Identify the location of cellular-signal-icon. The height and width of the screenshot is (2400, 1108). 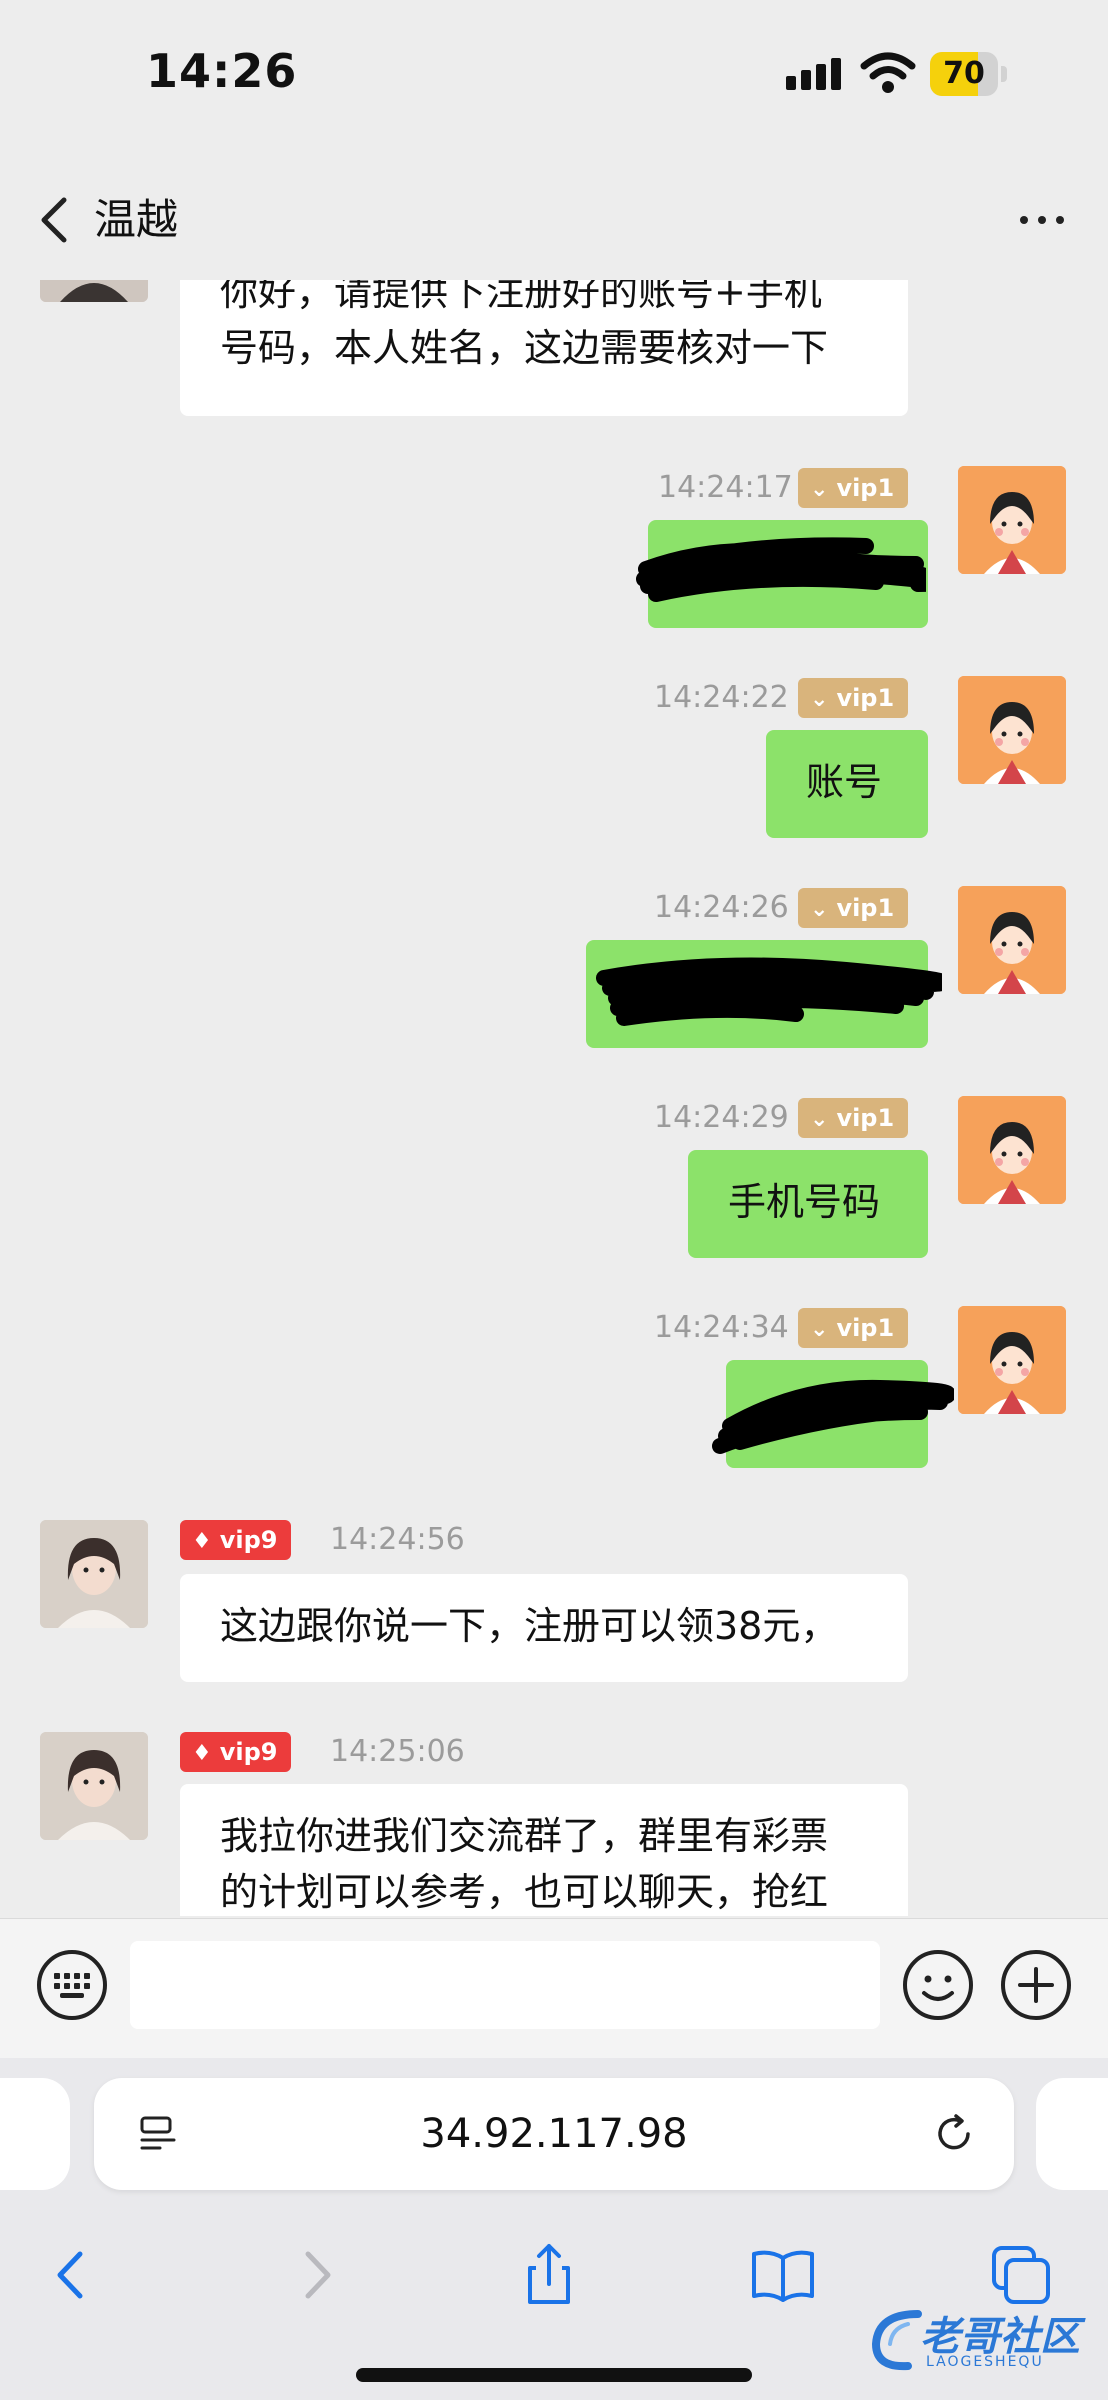
(813, 74).